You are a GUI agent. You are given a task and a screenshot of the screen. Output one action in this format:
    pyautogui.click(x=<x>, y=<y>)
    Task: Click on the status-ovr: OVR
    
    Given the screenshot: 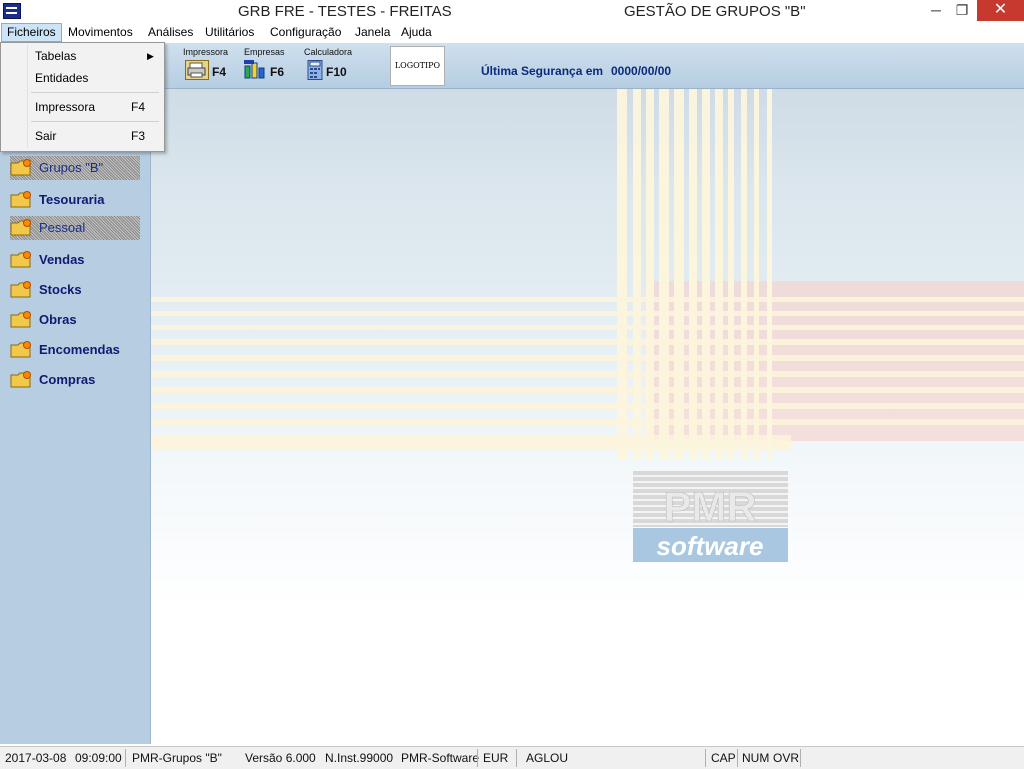 What is the action you would take?
    pyautogui.click(x=786, y=758)
    